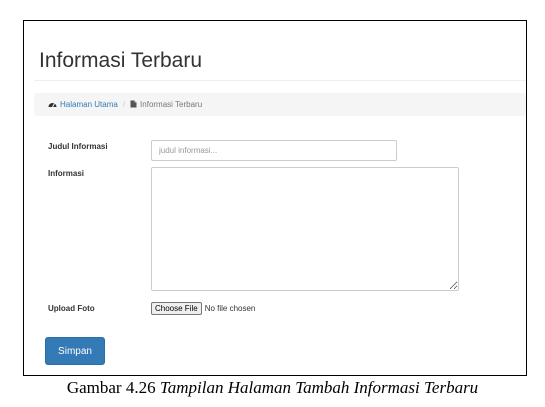 This screenshot has width=545, height=407. What do you see at coordinates (71, 308) in the screenshot?
I see `upload-foto-label: Upload Foto` at bounding box center [71, 308].